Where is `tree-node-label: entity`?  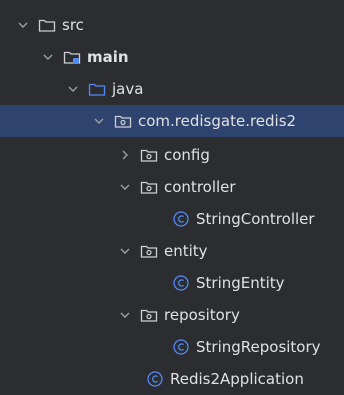 tree-node-label: entity is located at coordinates (186, 251).